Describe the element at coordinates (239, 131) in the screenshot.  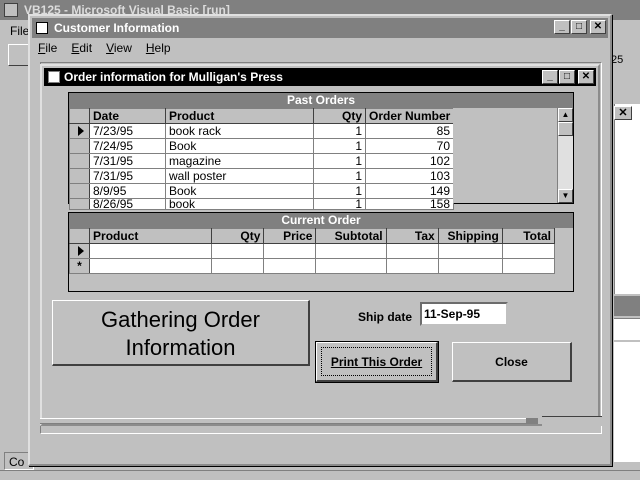
I see `cell-product: book rack` at that location.